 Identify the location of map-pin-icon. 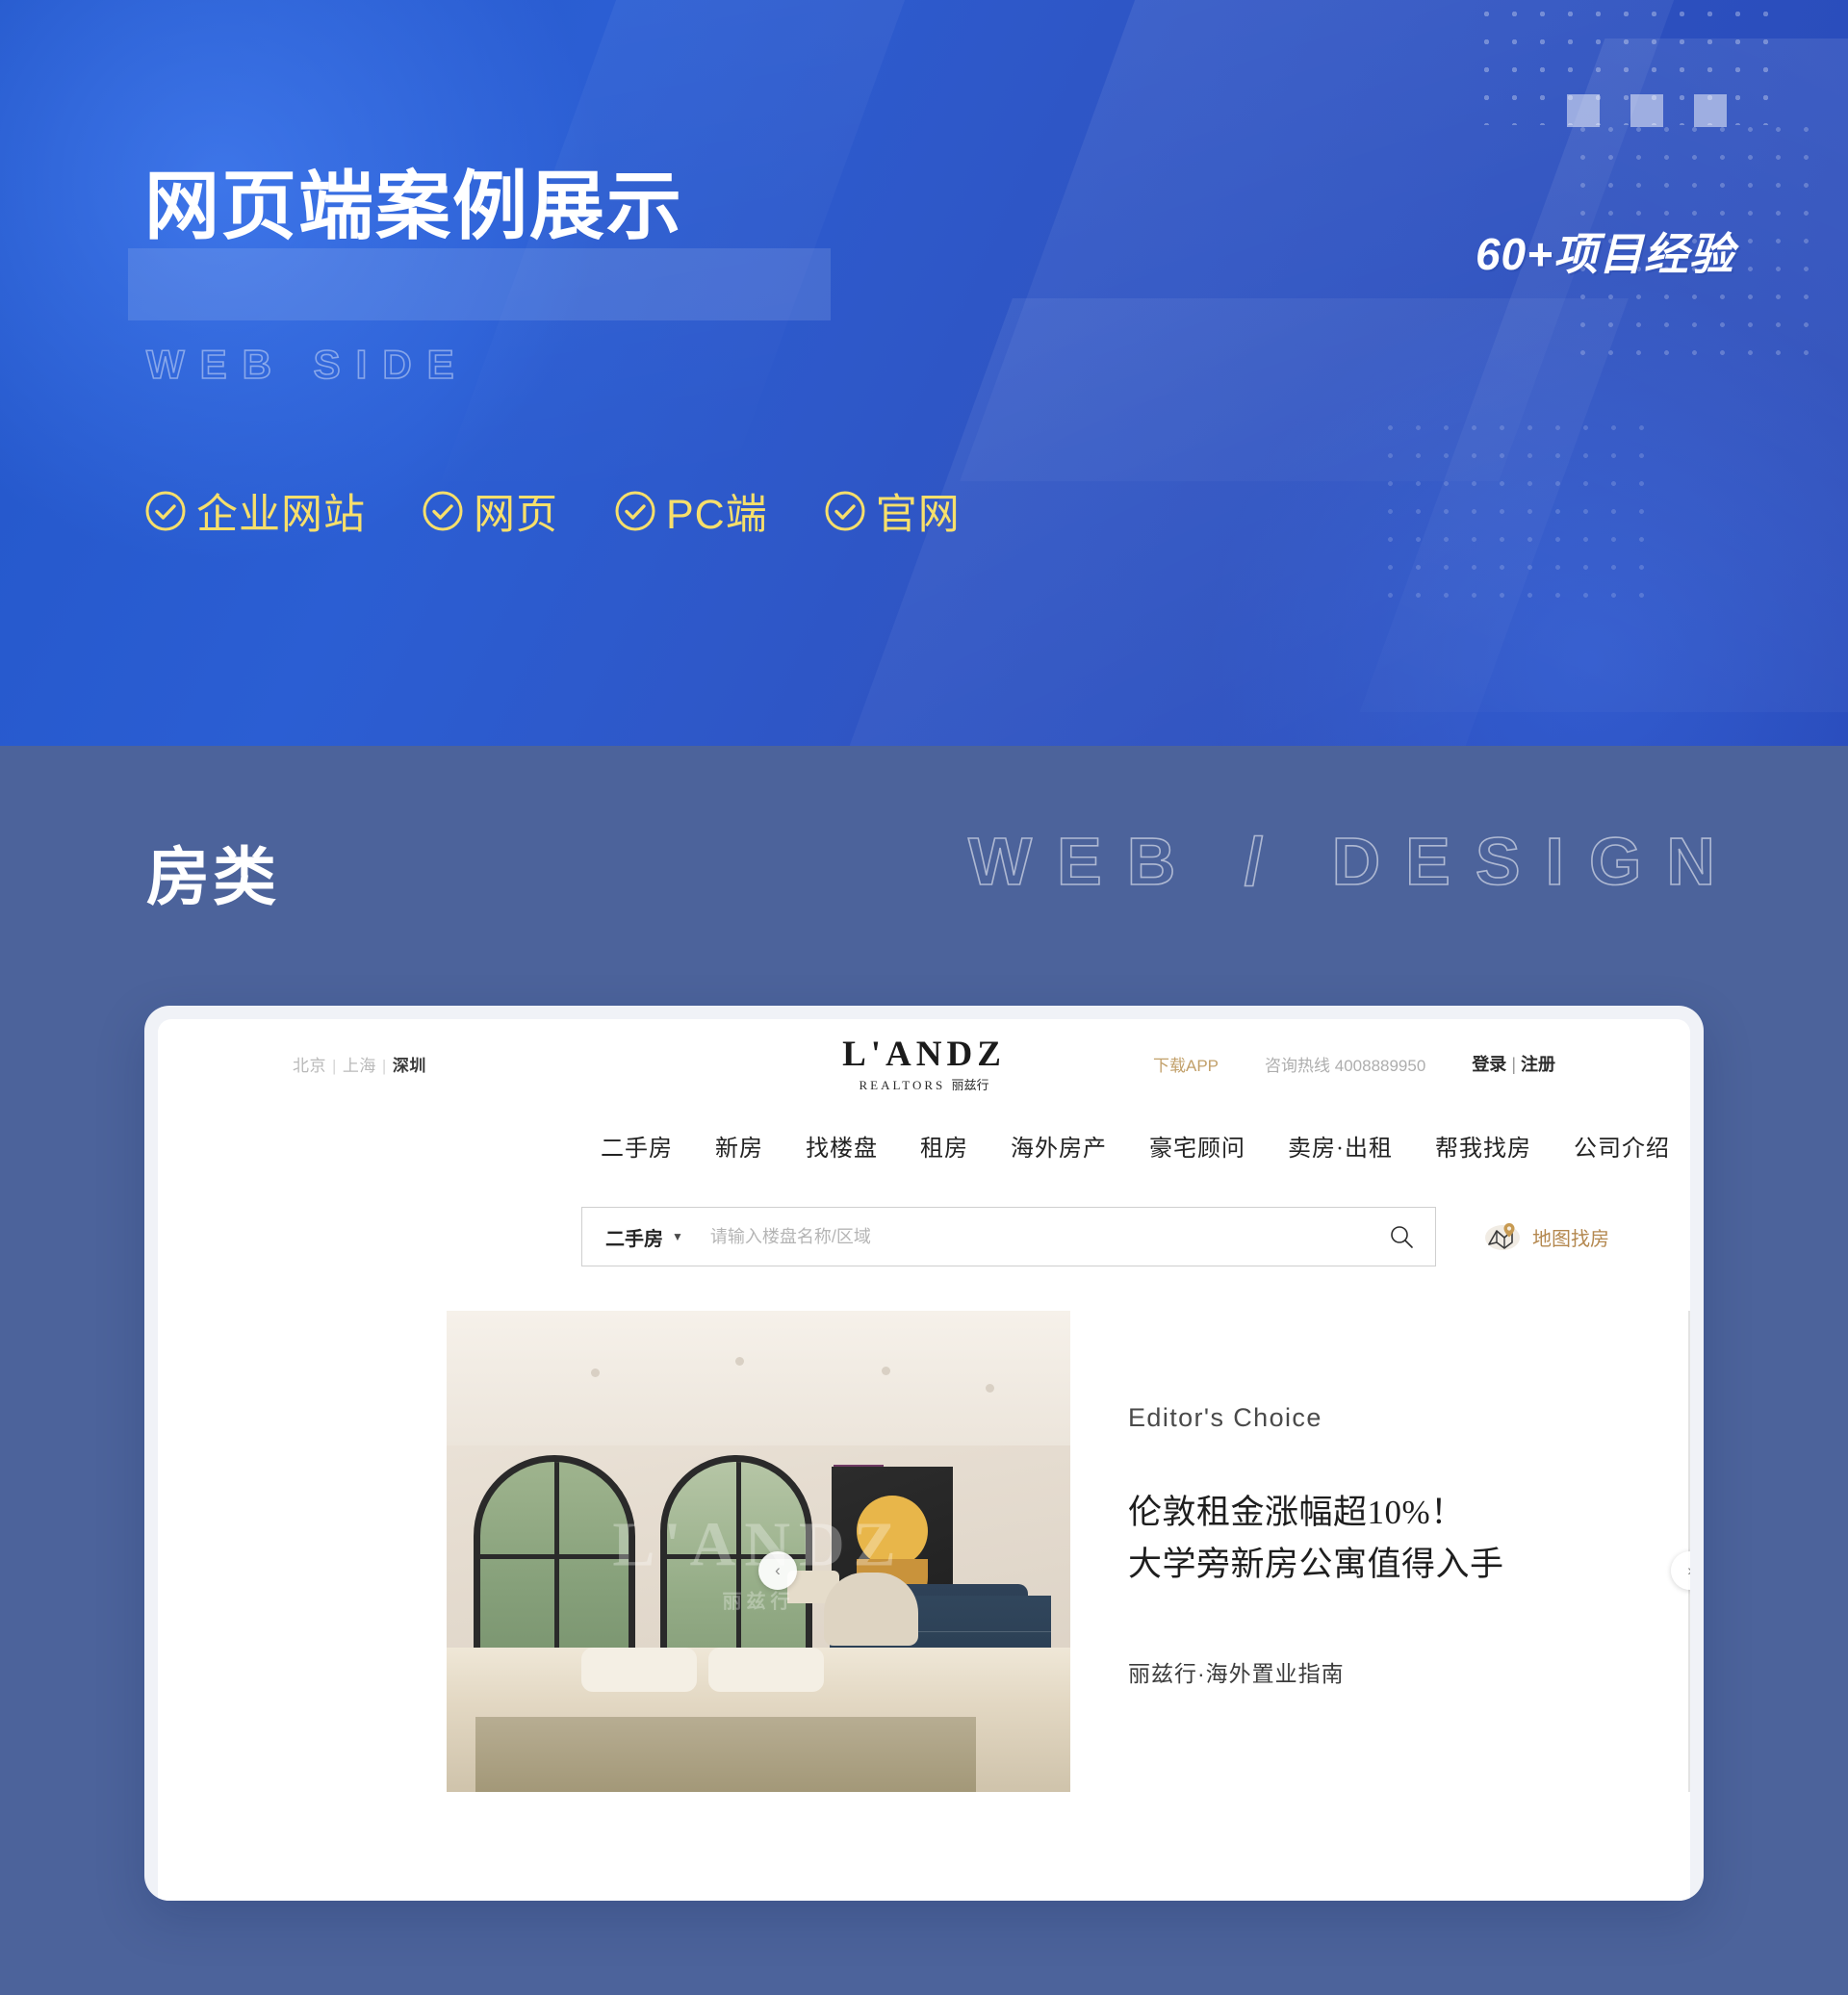
(1502, 1236).